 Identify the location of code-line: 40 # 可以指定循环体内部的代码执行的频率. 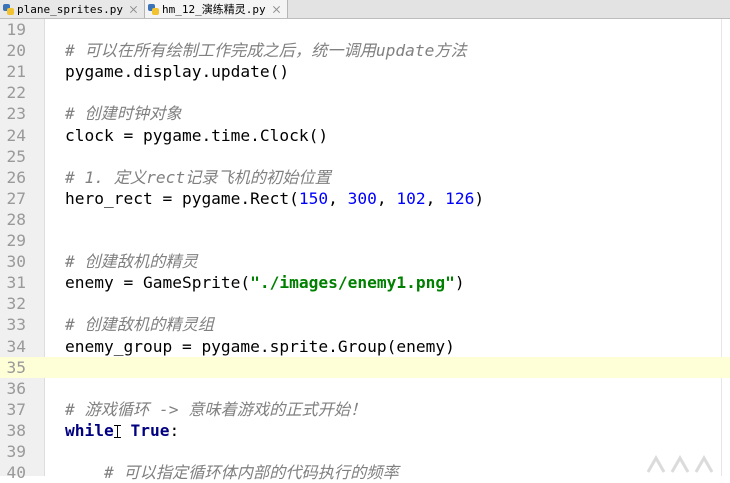
(365, 472).